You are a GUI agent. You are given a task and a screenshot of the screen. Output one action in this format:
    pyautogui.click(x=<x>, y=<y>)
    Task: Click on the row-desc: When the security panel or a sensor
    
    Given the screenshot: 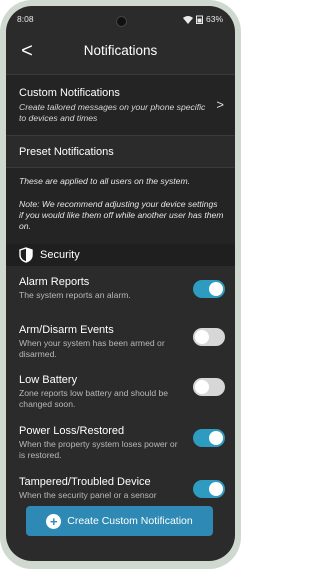 What is the action you would take?
    pyautogui.click(x=88, y=495)
    